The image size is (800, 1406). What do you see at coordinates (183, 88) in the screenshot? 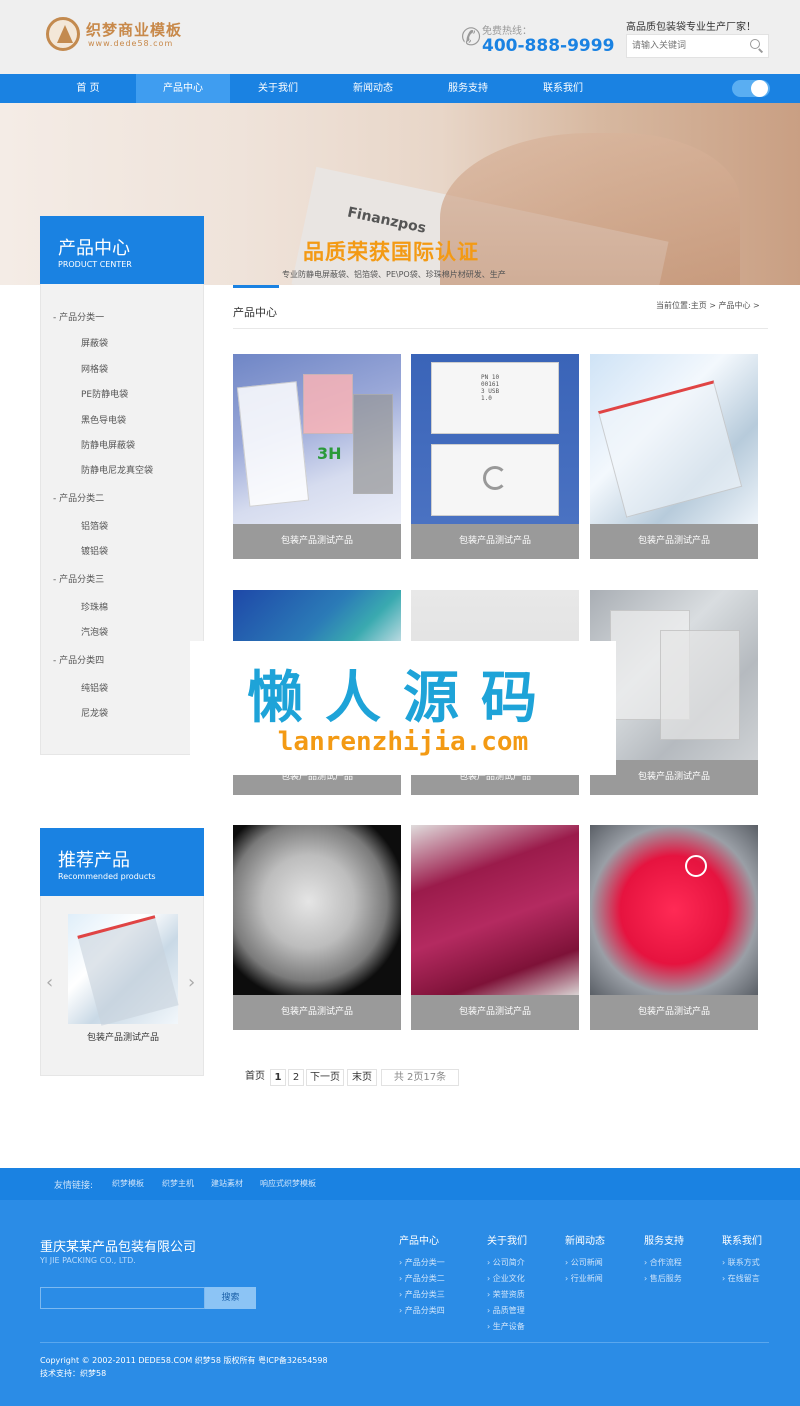
I see `nav-products: 产品中心` at bounding box center [183, 88].